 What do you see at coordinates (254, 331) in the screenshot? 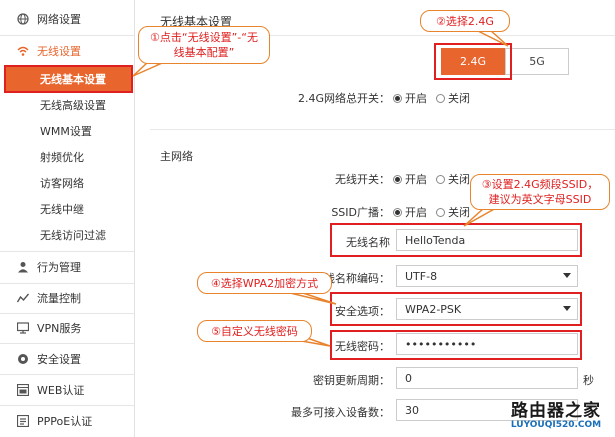
I see `callout-5: ⑤自定义无线密码` at bounding box center [254, 331].